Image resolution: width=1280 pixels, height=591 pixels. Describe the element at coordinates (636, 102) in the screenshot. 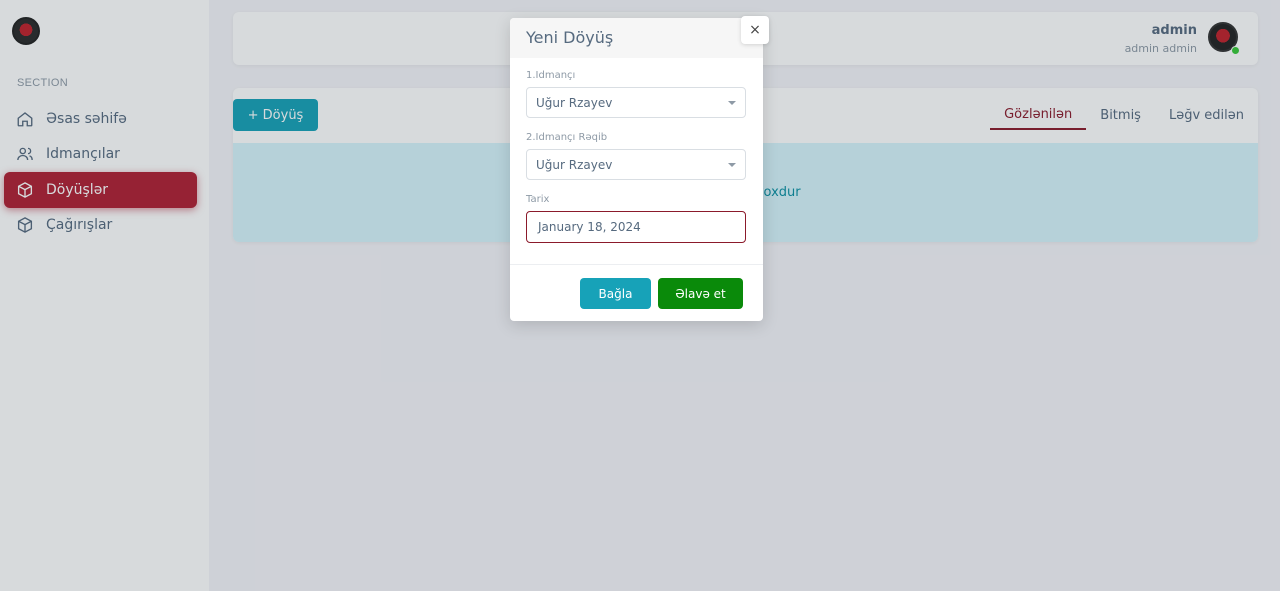

I see `fighter1-select: Uğur Rzayev` at that location.